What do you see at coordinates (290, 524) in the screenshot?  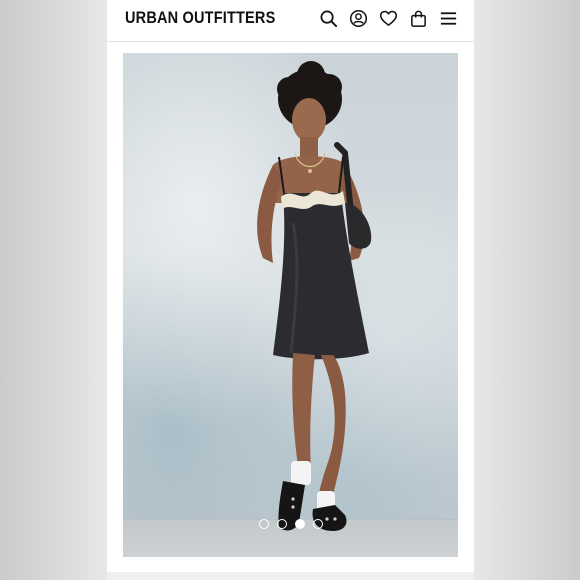 I see `carousel-dots` at bounding box center [290, 524].